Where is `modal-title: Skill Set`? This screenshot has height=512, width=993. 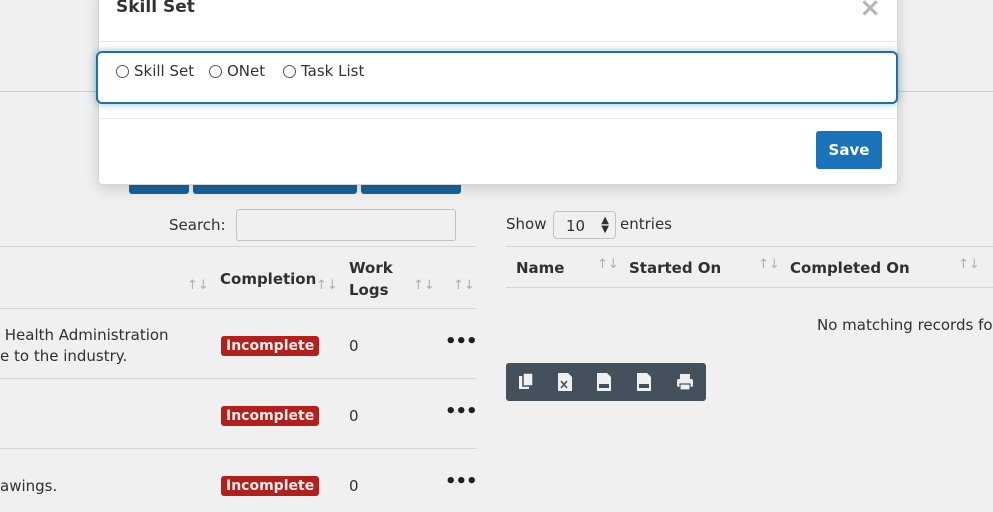 modal-title: Skill Set is located at coordinates (155, 8).